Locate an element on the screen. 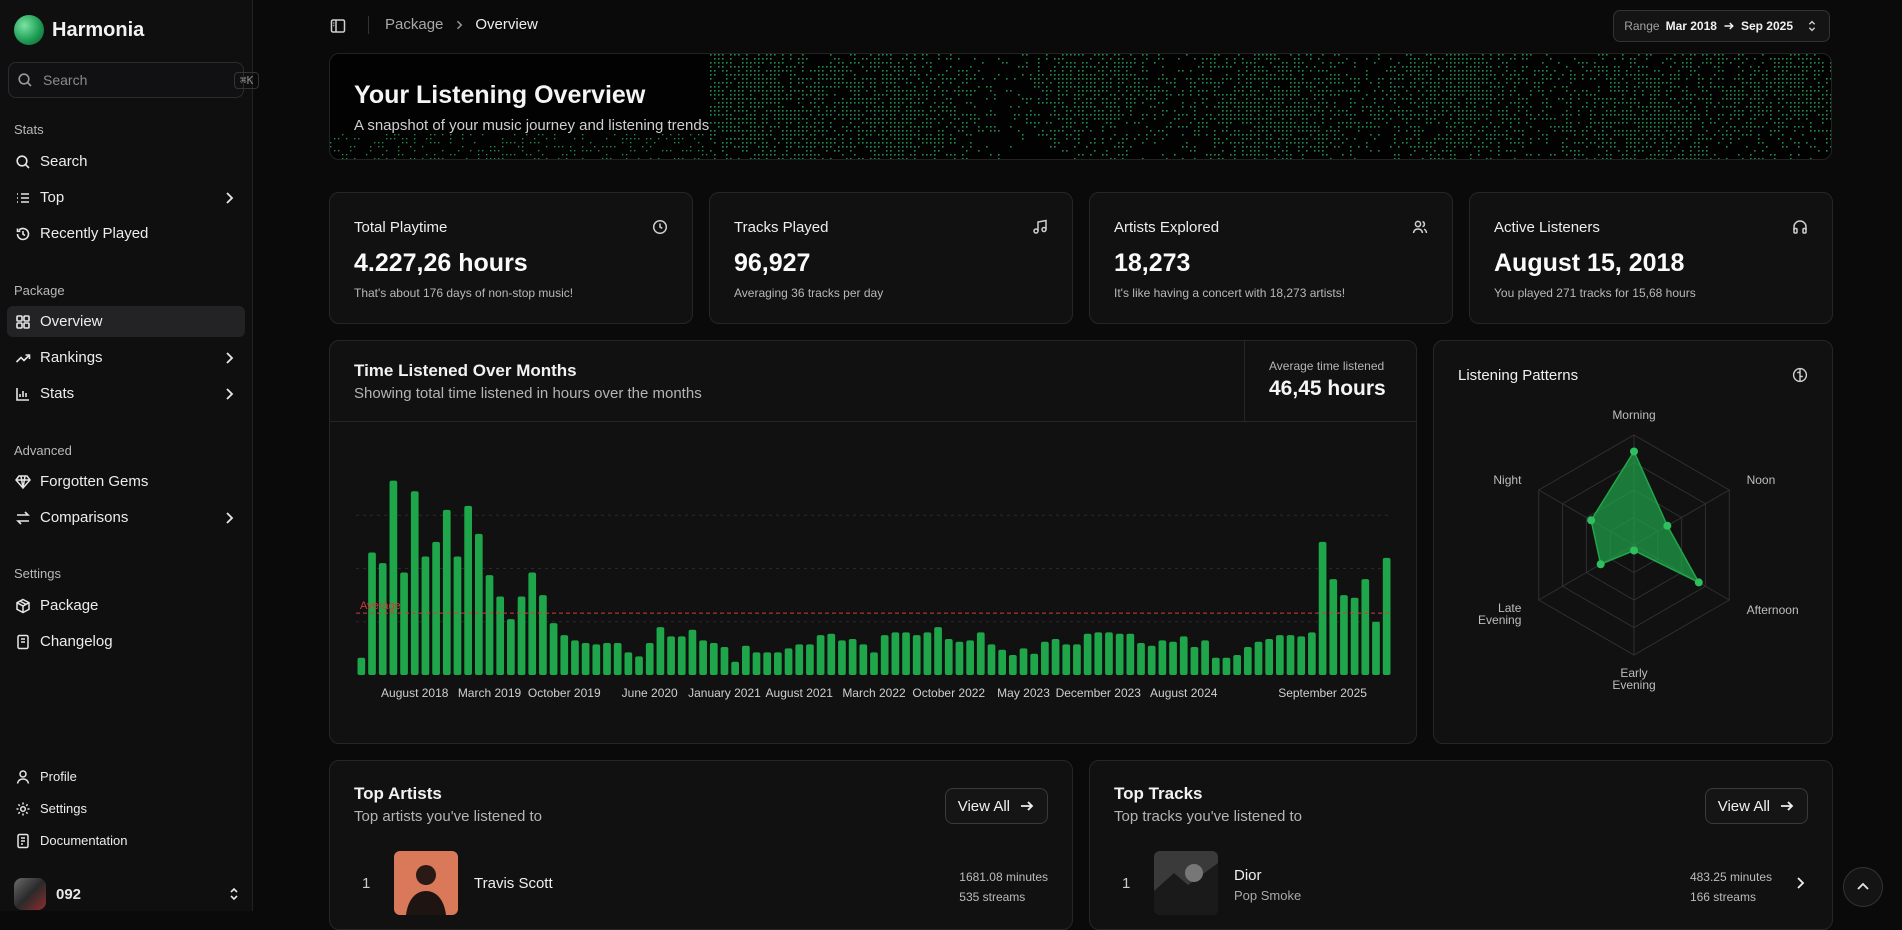  sidebar-item-settings: Settings is located at coordinates (126, 808).